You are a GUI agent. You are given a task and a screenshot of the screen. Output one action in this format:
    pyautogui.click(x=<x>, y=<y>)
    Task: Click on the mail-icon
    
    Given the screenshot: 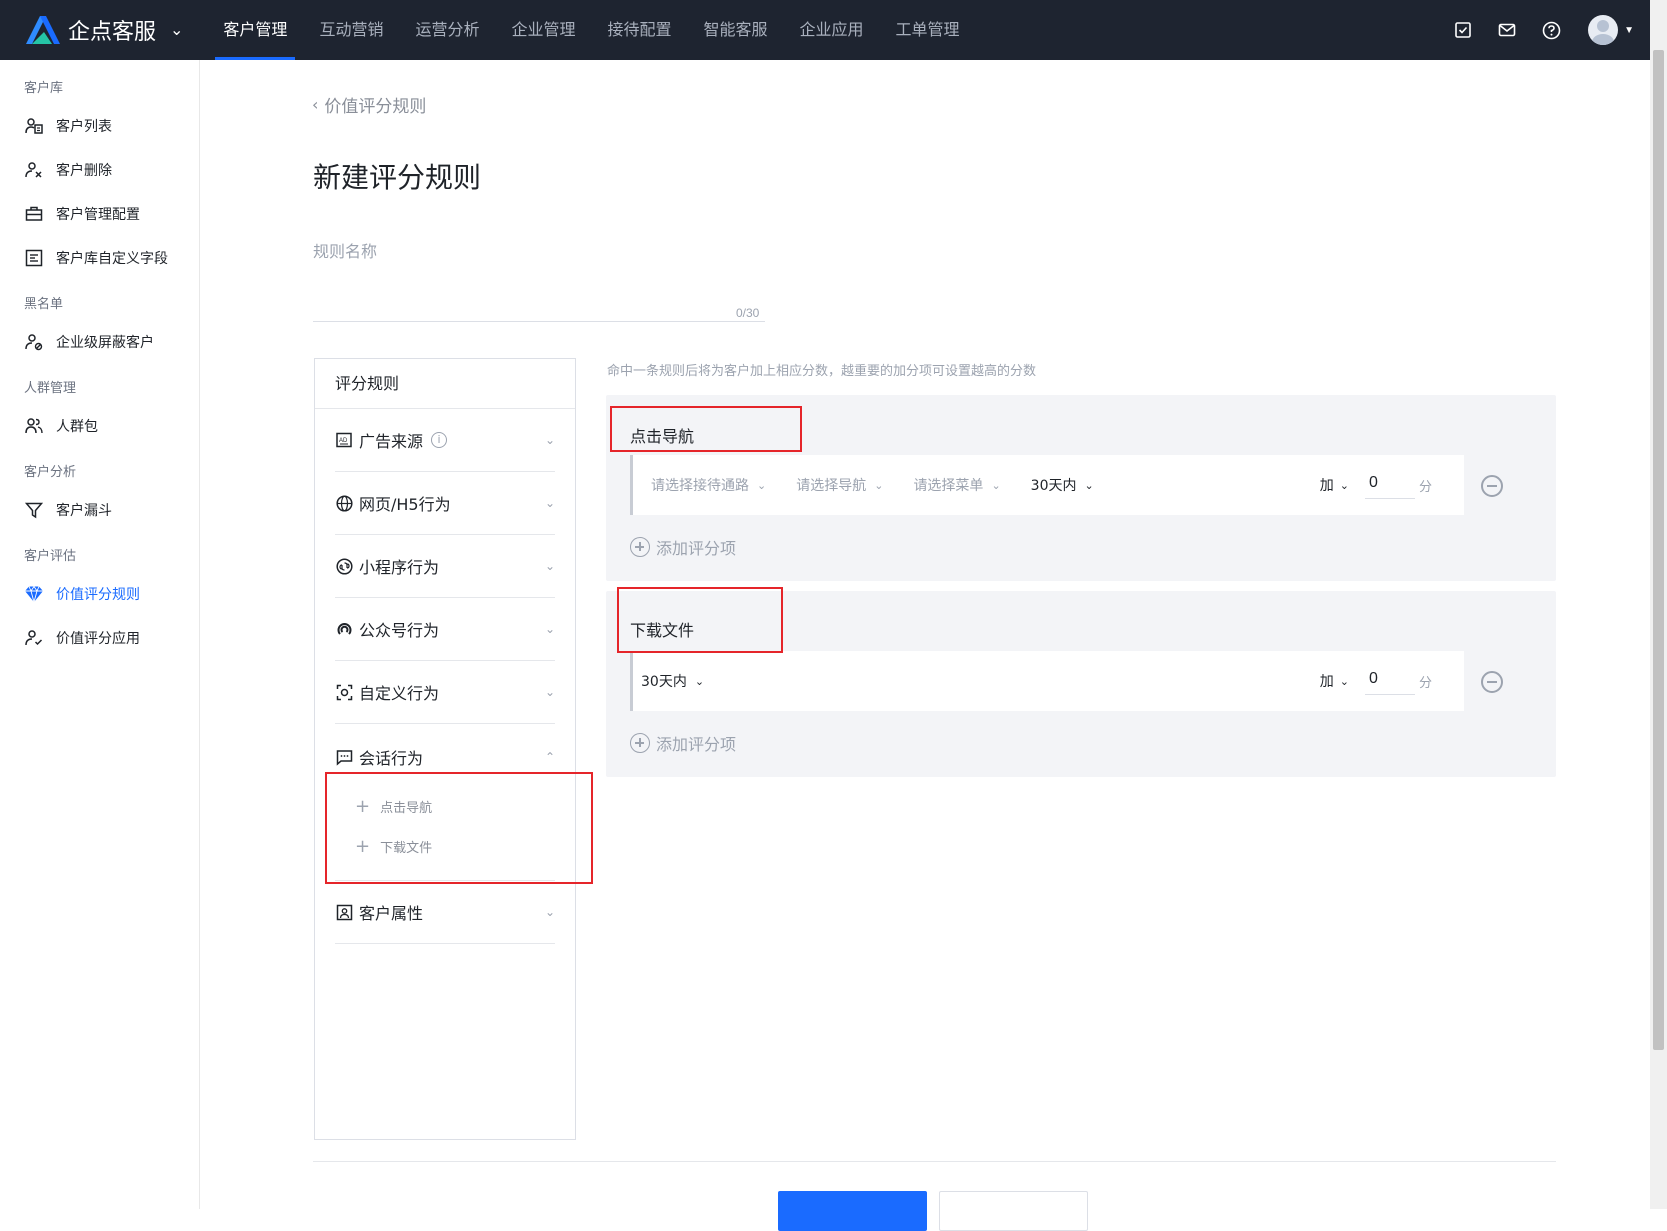 What is the action you would take?
    pyautogui.click(x=1507, y=30)
    